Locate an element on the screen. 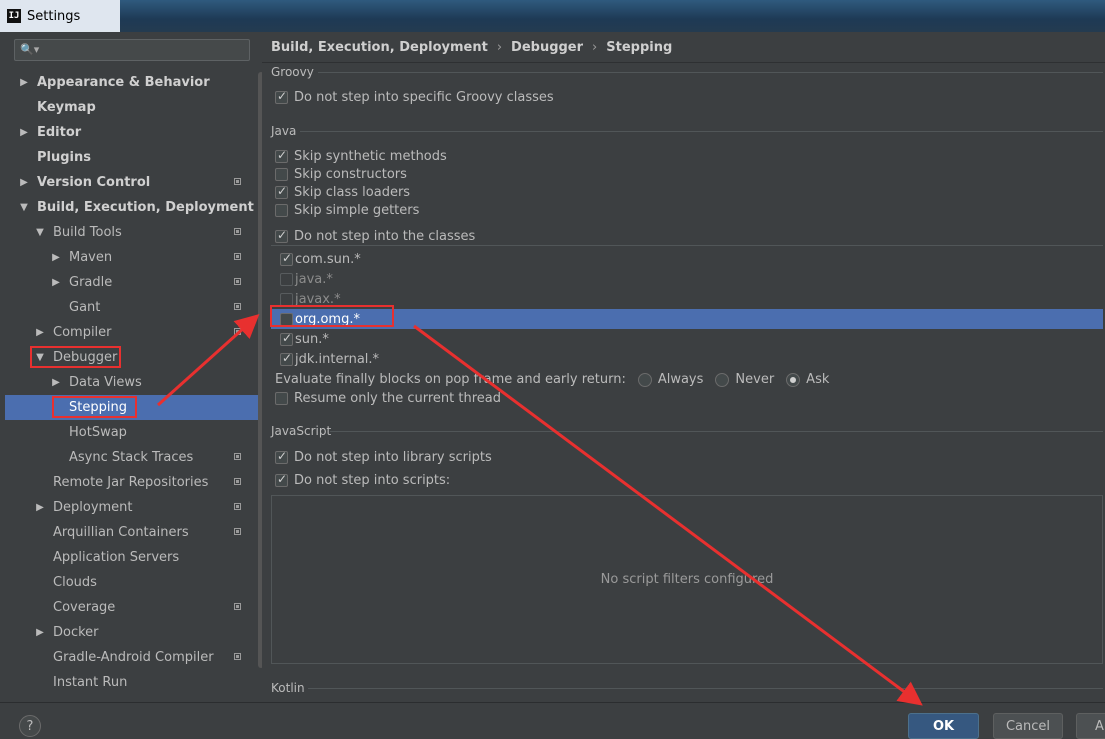  app-logo-icon: IJ is located at coordinates (14, 16).